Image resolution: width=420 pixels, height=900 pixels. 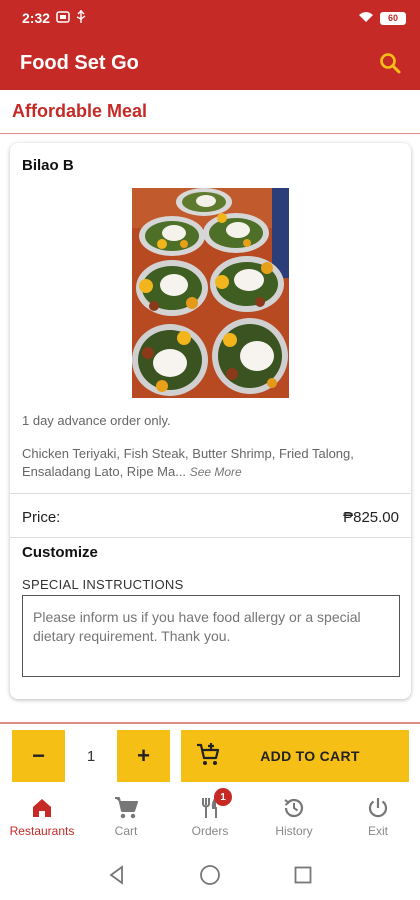 I want to click on back-button, so click(x=117, y=875).